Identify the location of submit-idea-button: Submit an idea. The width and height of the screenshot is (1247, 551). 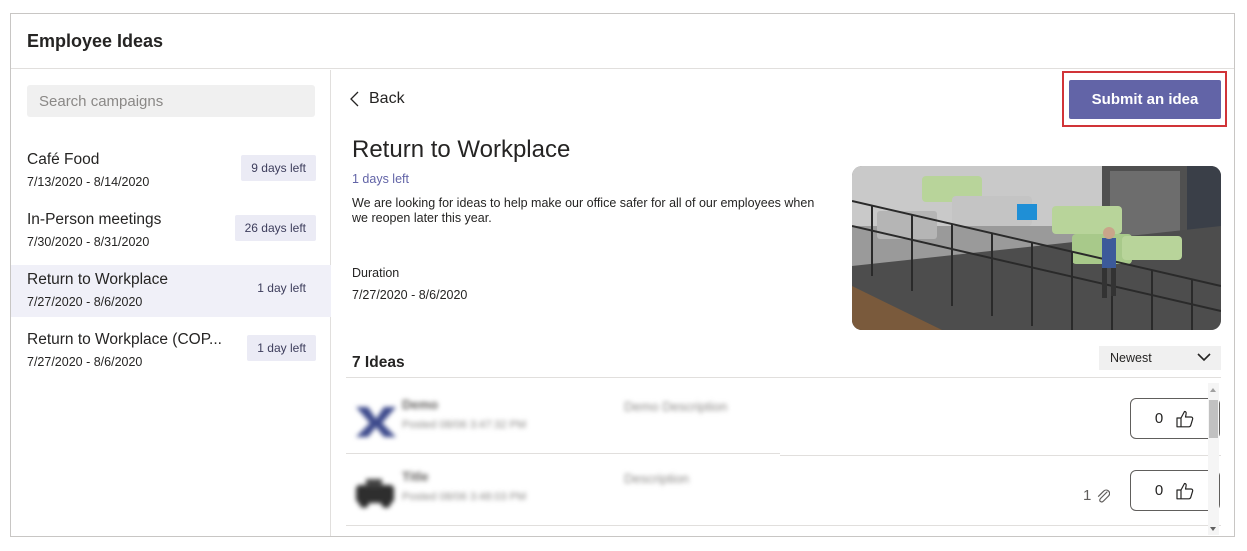
(1145, 99).